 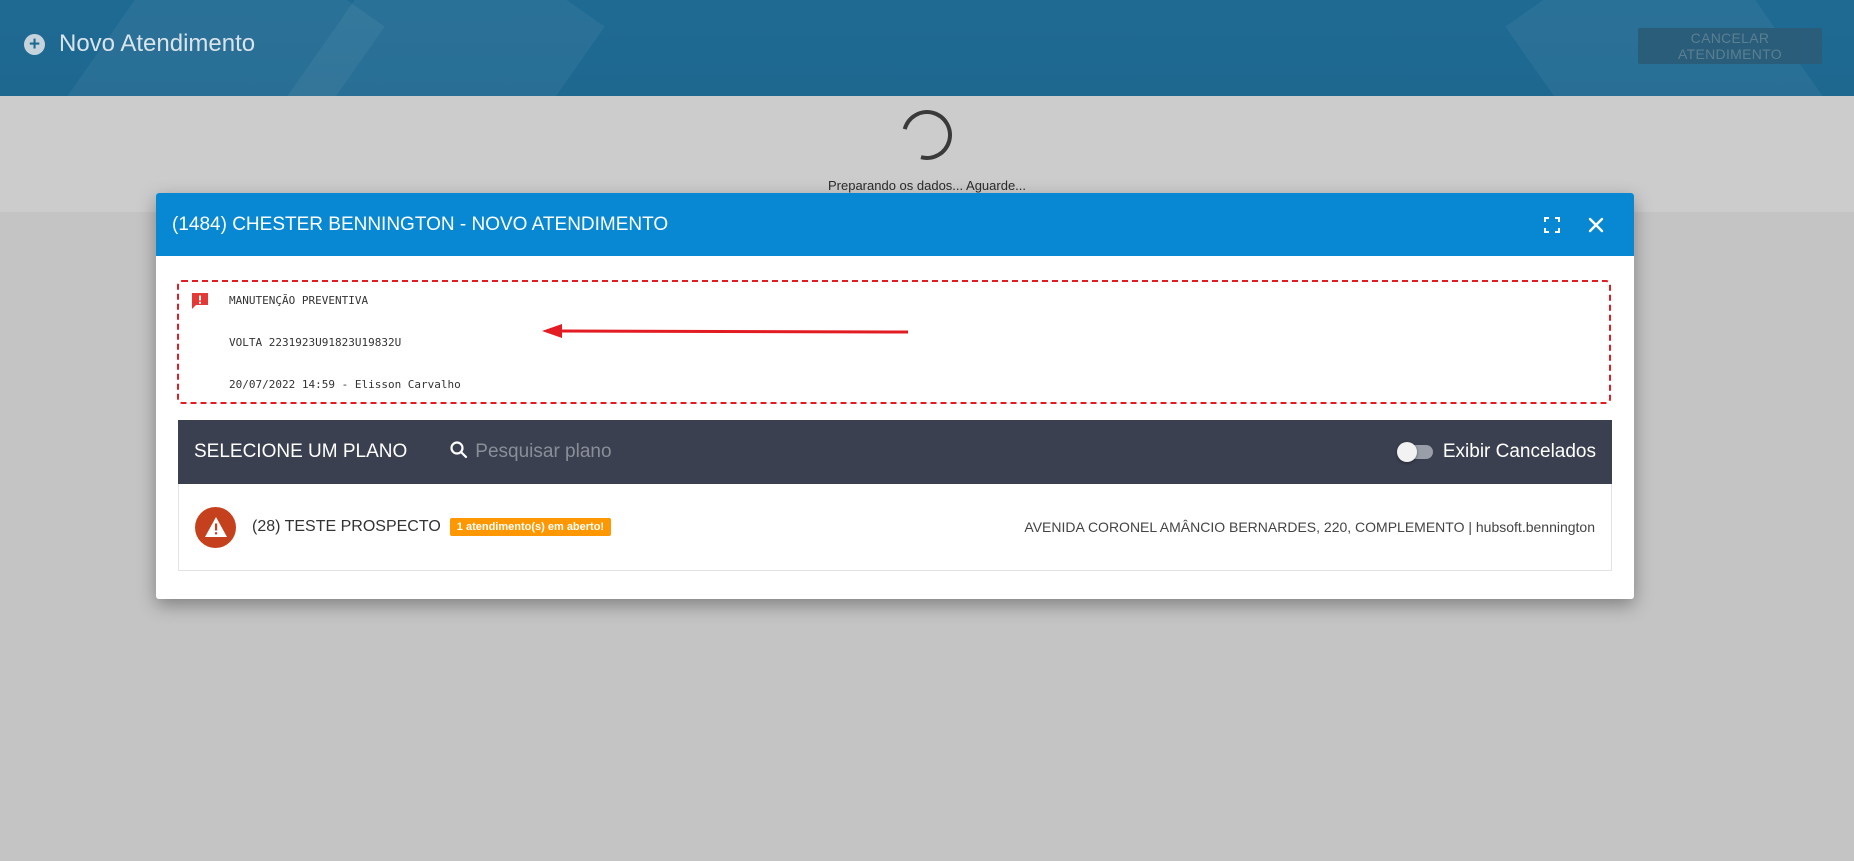 What do you see at coordinates (1552, 225) in the screenshot?
I see `fullscreen-icon` at bounding box center [1552, 225].